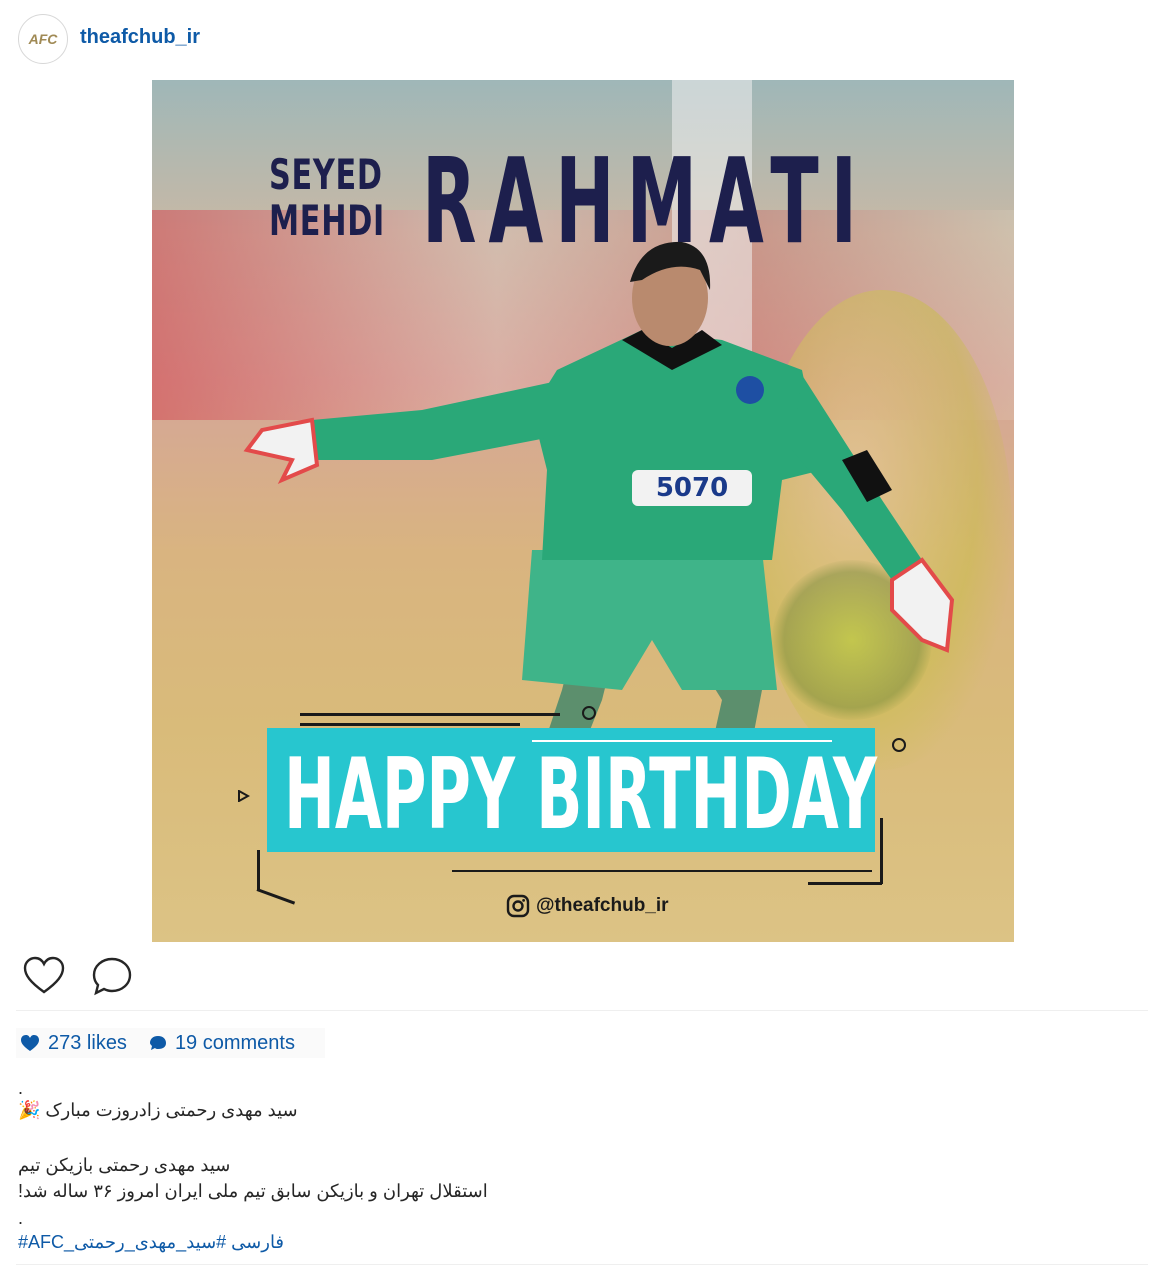 Image resolution: width=1166 pixels, height=1280 pixels. I want to click on caption-hashtags: #AFC_فارسی #سید_مهدی_رحمتی, so click(151, 1242).